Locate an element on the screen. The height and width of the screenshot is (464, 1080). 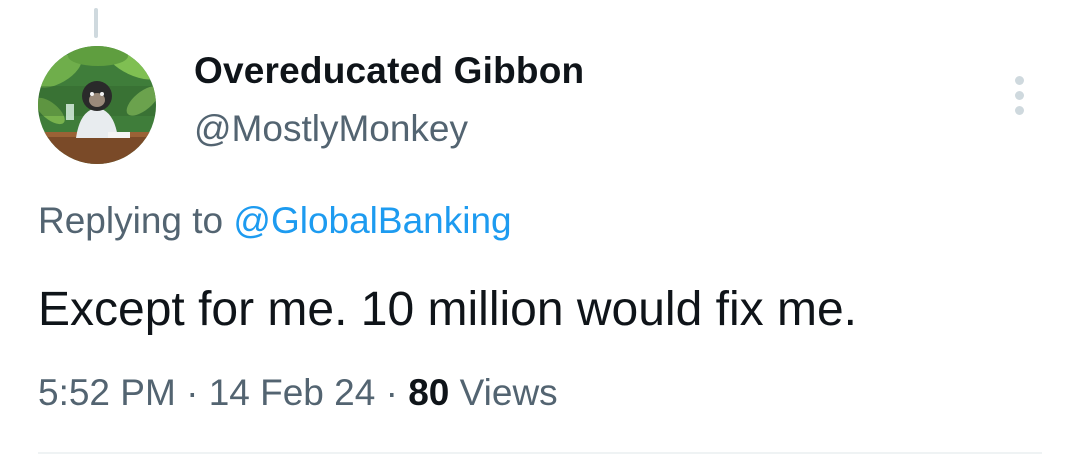
author-name: Overeducated Gibbon is located at coordinates (389, 71).